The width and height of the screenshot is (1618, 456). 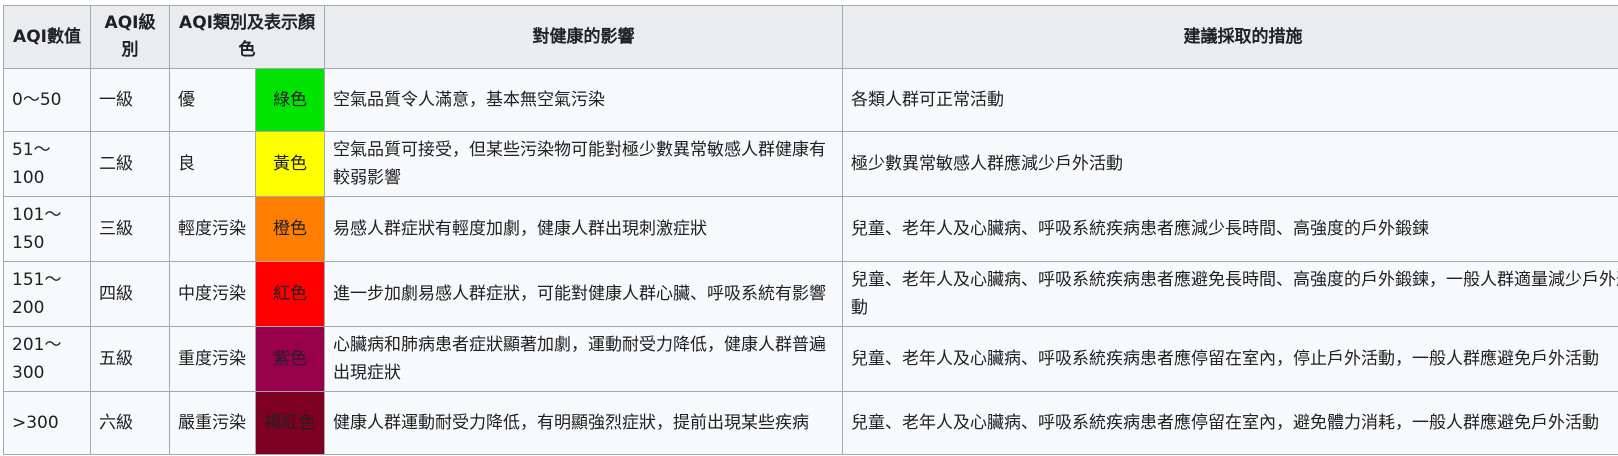 I want to click on category-cell: 良, so click(x=212, y=164).